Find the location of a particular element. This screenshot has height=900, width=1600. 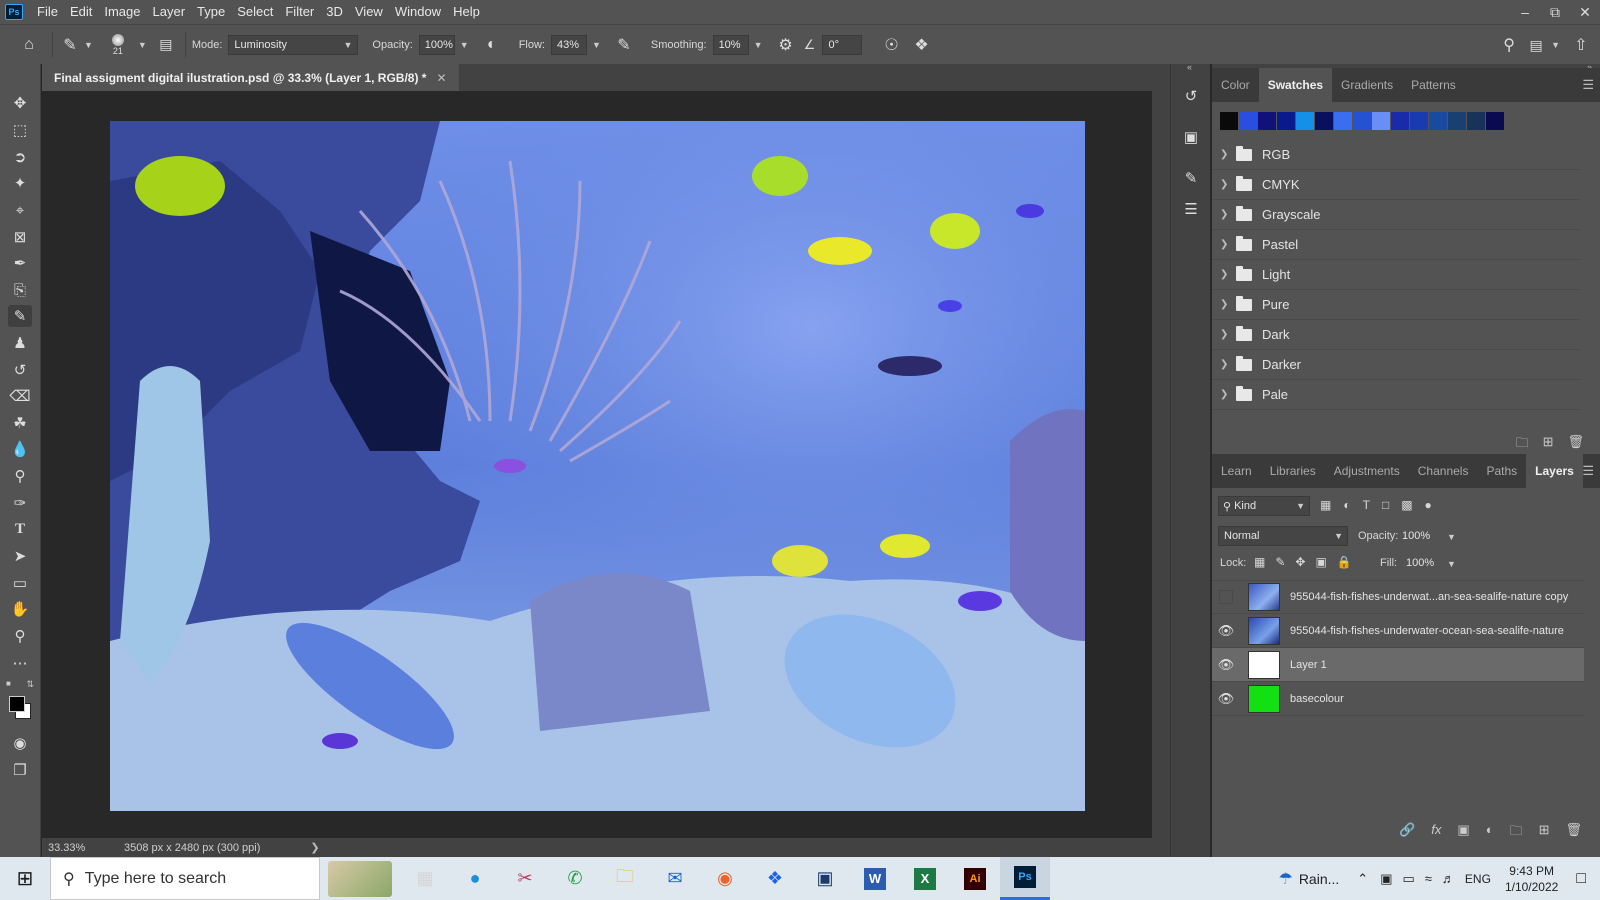

menu-3d: 3D is located at coordinates (334, 12).